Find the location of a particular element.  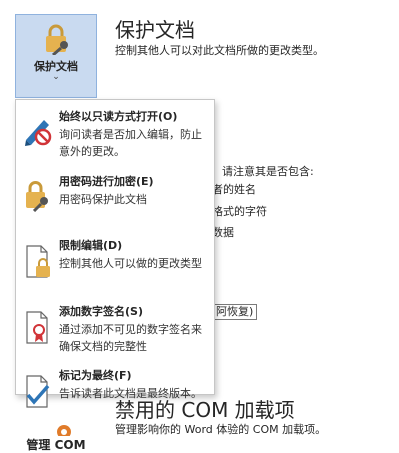

menu-item-desc: 控制其他人可以做的更改类型 is located at coordinates (130, 263).